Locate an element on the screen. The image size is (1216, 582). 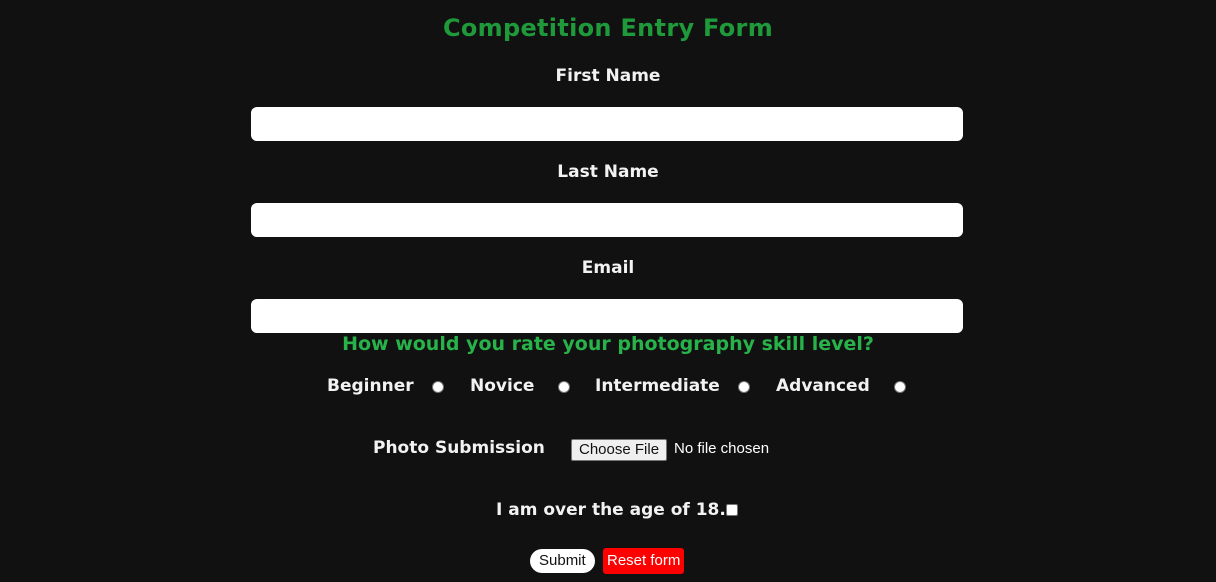
skill-option-beginner-label: Beginner is located at coordinates (370, 386).